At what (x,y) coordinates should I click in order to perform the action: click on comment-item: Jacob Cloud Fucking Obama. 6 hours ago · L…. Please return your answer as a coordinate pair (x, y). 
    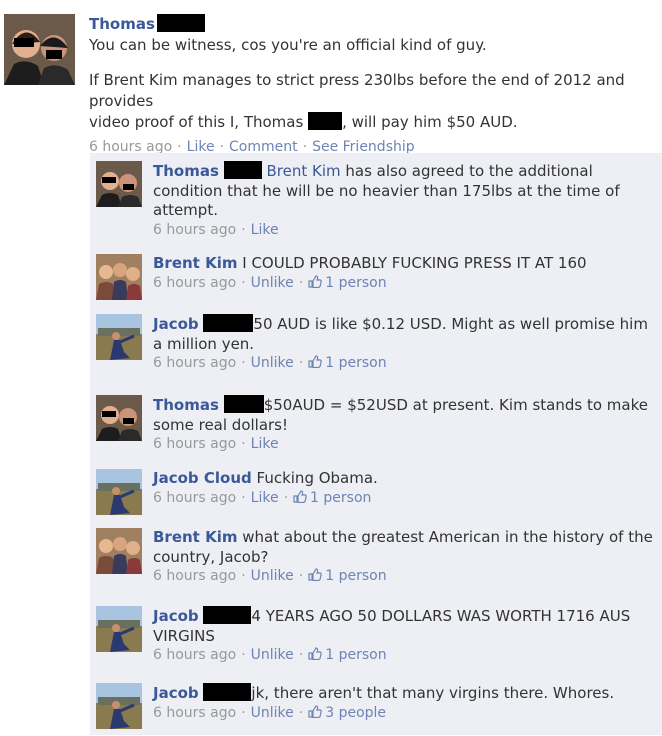
    Looking at the image, I should click on (376, 491).